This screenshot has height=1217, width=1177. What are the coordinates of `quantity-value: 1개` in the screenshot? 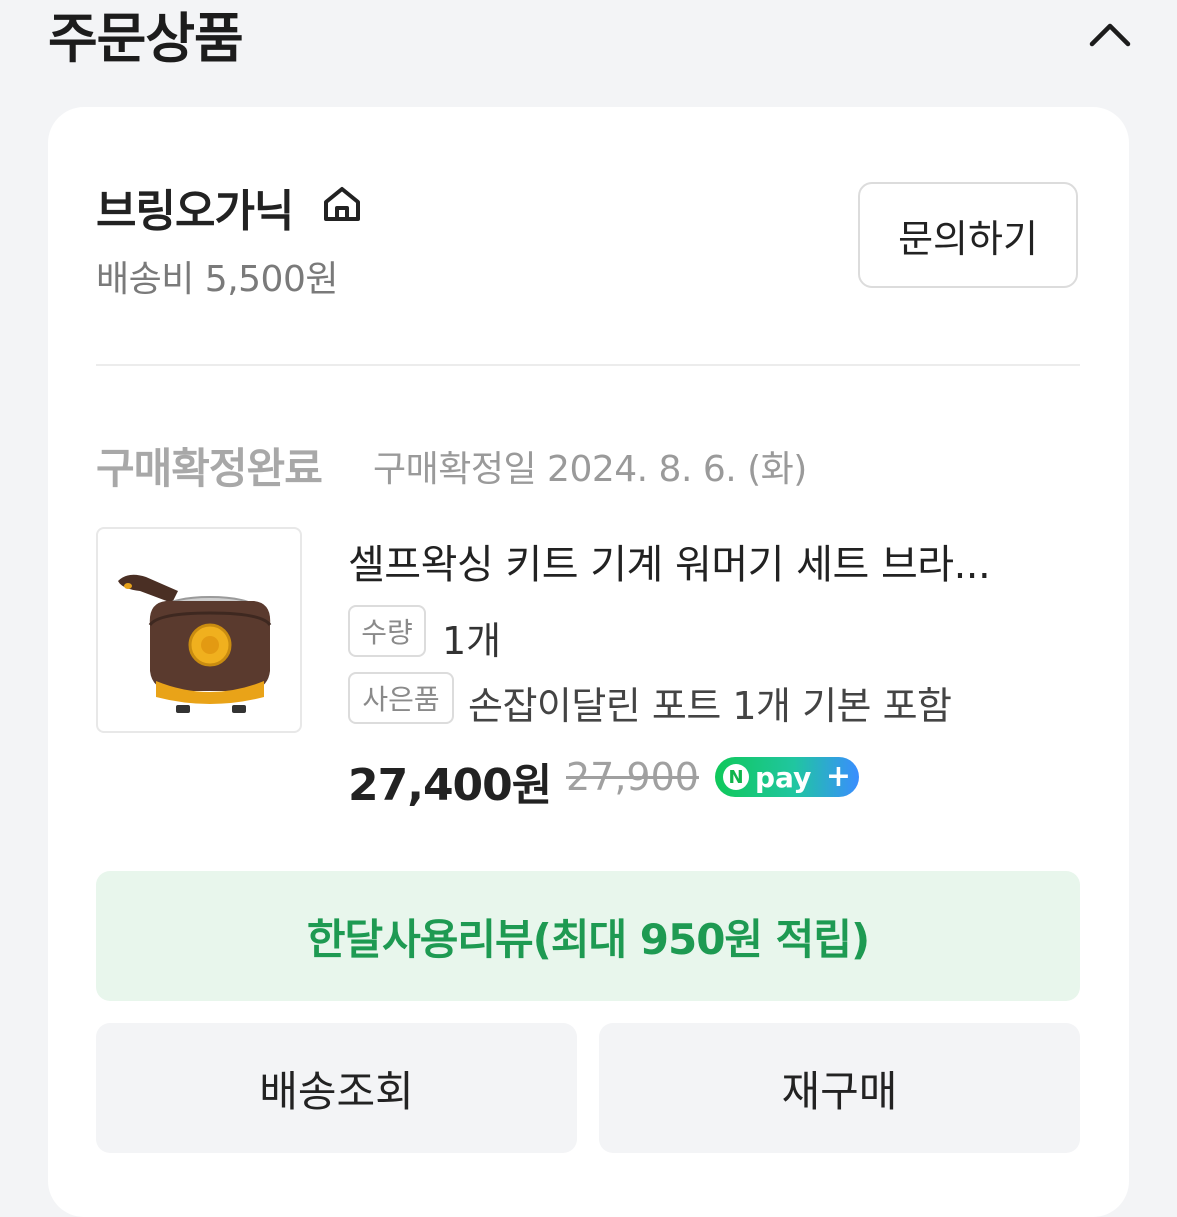 It's located at (472, 641).